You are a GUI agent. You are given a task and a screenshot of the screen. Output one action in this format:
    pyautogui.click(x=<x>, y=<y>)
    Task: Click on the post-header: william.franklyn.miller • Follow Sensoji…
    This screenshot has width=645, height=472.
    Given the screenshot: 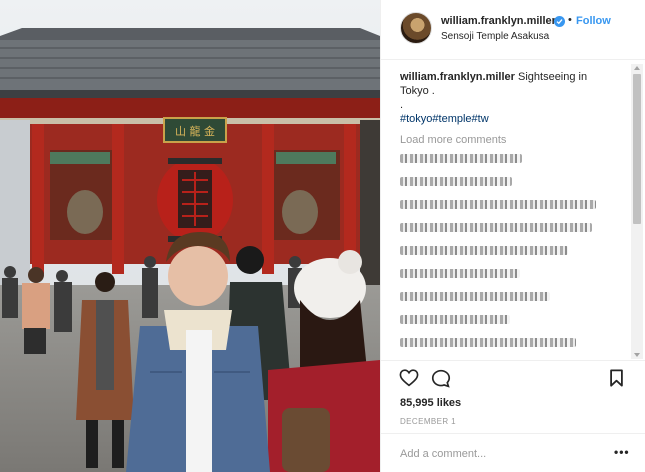 What is the action you would take?
    pyautogui.click(x=513, y=30)
    